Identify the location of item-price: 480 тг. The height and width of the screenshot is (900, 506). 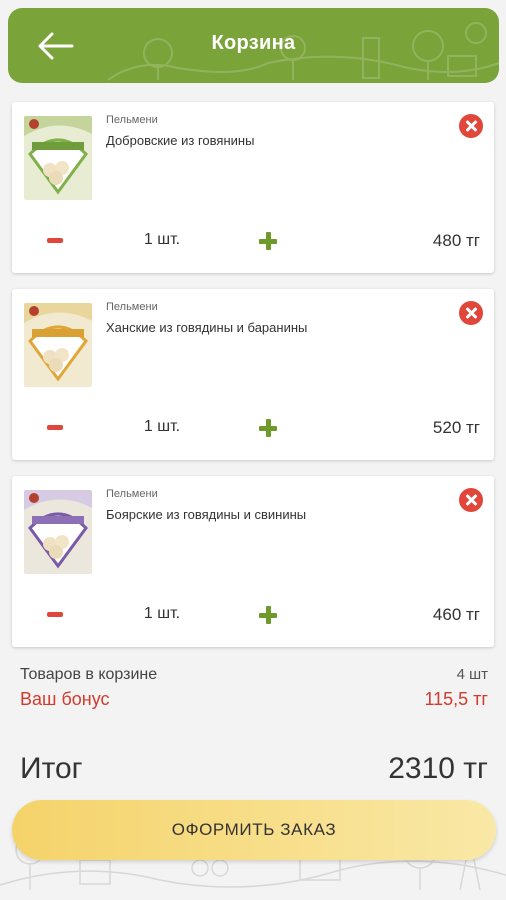
(456, 240).